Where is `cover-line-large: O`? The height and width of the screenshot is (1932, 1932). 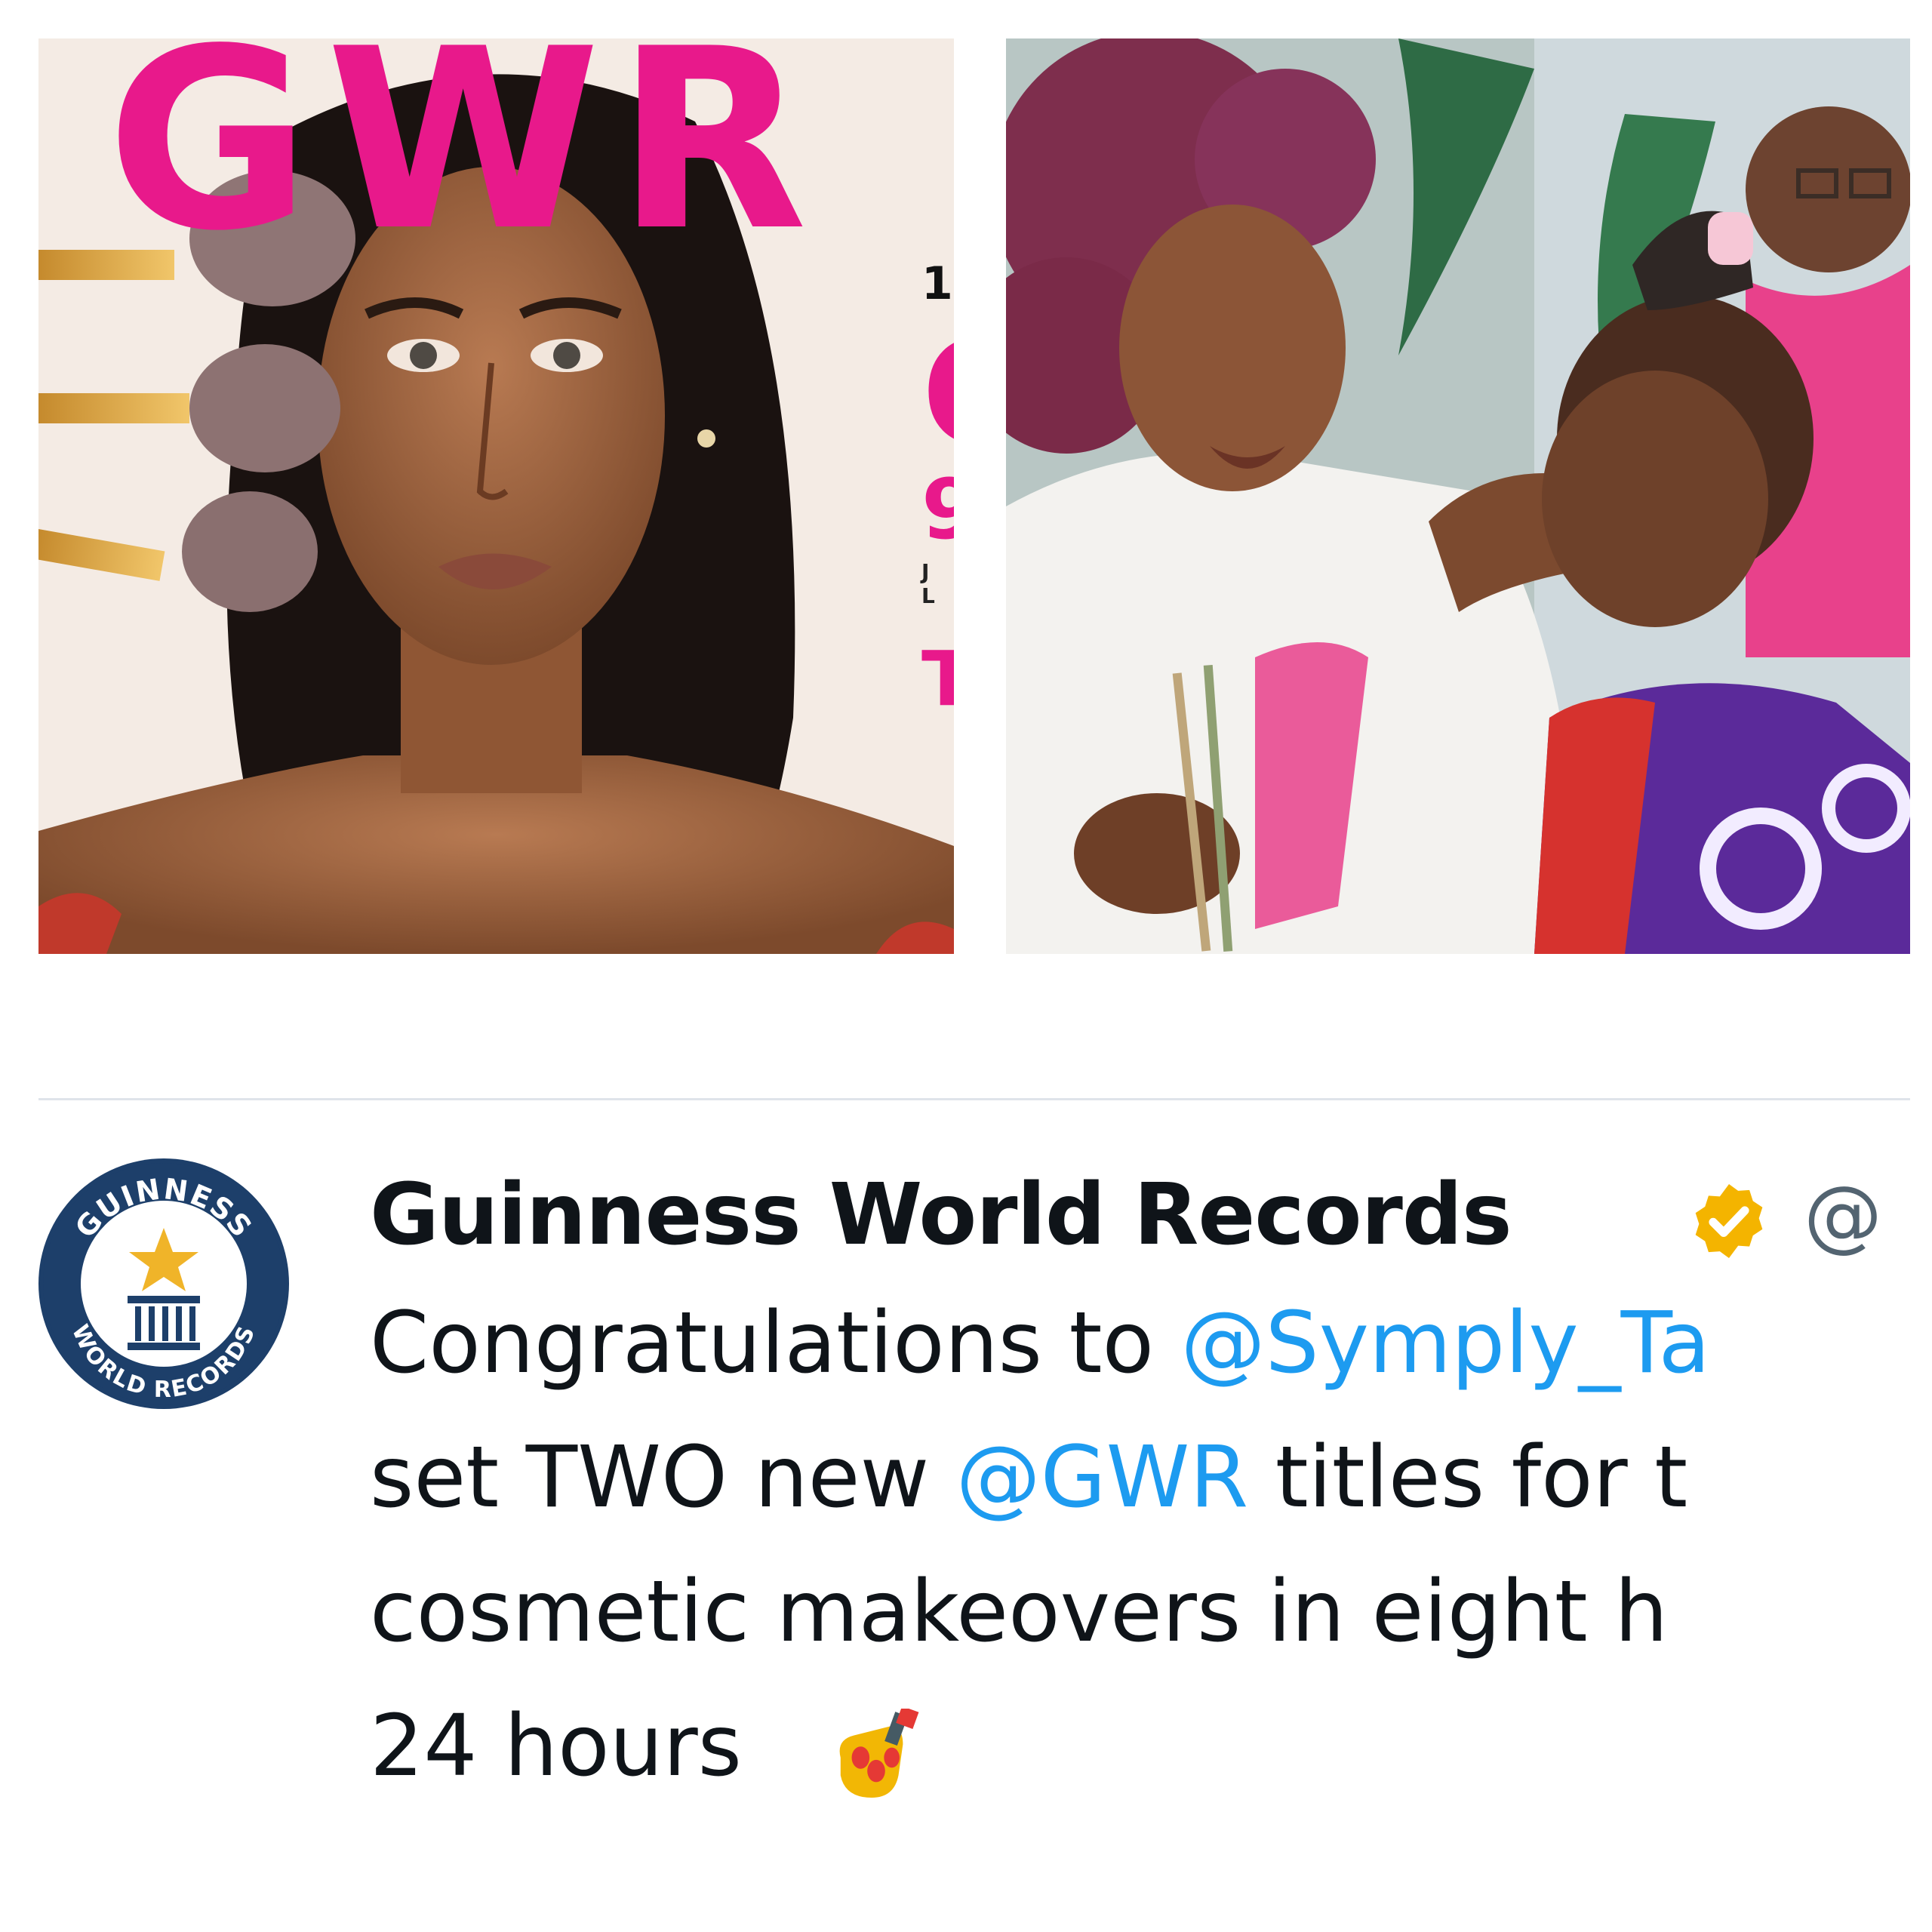
cover-line-large: O is located at coordinates (937, 393).